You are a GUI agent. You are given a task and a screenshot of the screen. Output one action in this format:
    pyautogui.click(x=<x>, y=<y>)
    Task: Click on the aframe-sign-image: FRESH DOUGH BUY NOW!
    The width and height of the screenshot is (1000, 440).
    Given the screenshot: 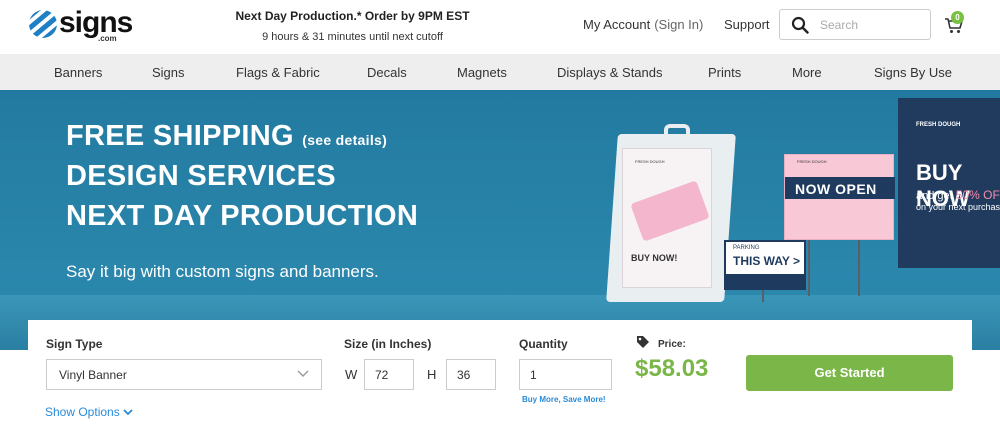 What is the action you would take?
    pyautogui.click(x=671, y=213)
    